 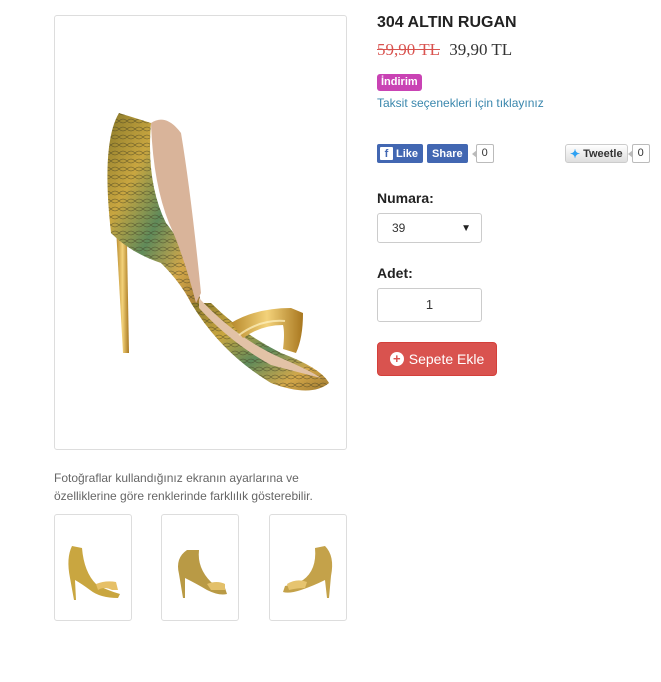 I want to click on old-price: 59,90 TL, so click(x=408, y=49).